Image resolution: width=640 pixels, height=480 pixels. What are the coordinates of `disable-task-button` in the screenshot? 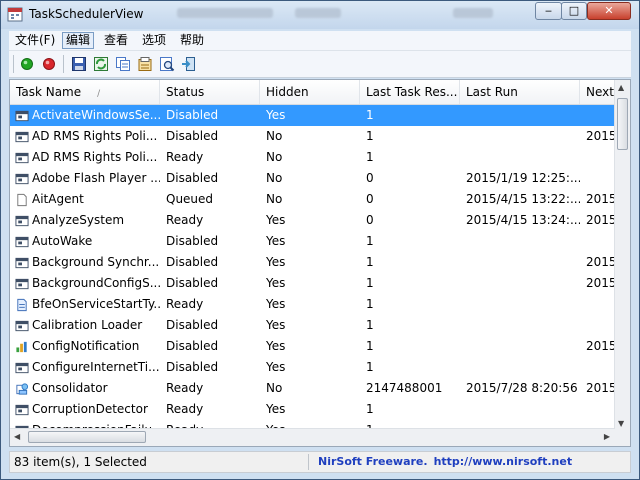 It's located at (49, 64).